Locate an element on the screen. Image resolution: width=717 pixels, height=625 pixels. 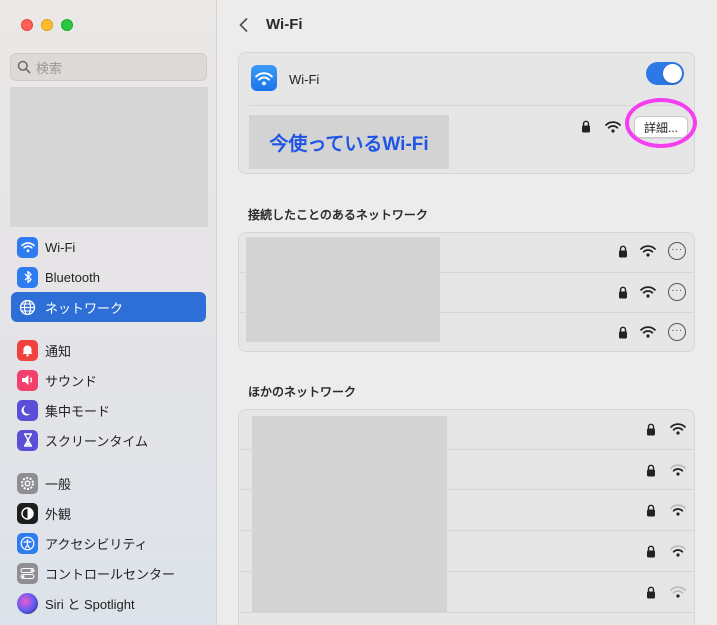
sidebar-item-wifi: Wi-Fi is located at coordinates (108, 247).